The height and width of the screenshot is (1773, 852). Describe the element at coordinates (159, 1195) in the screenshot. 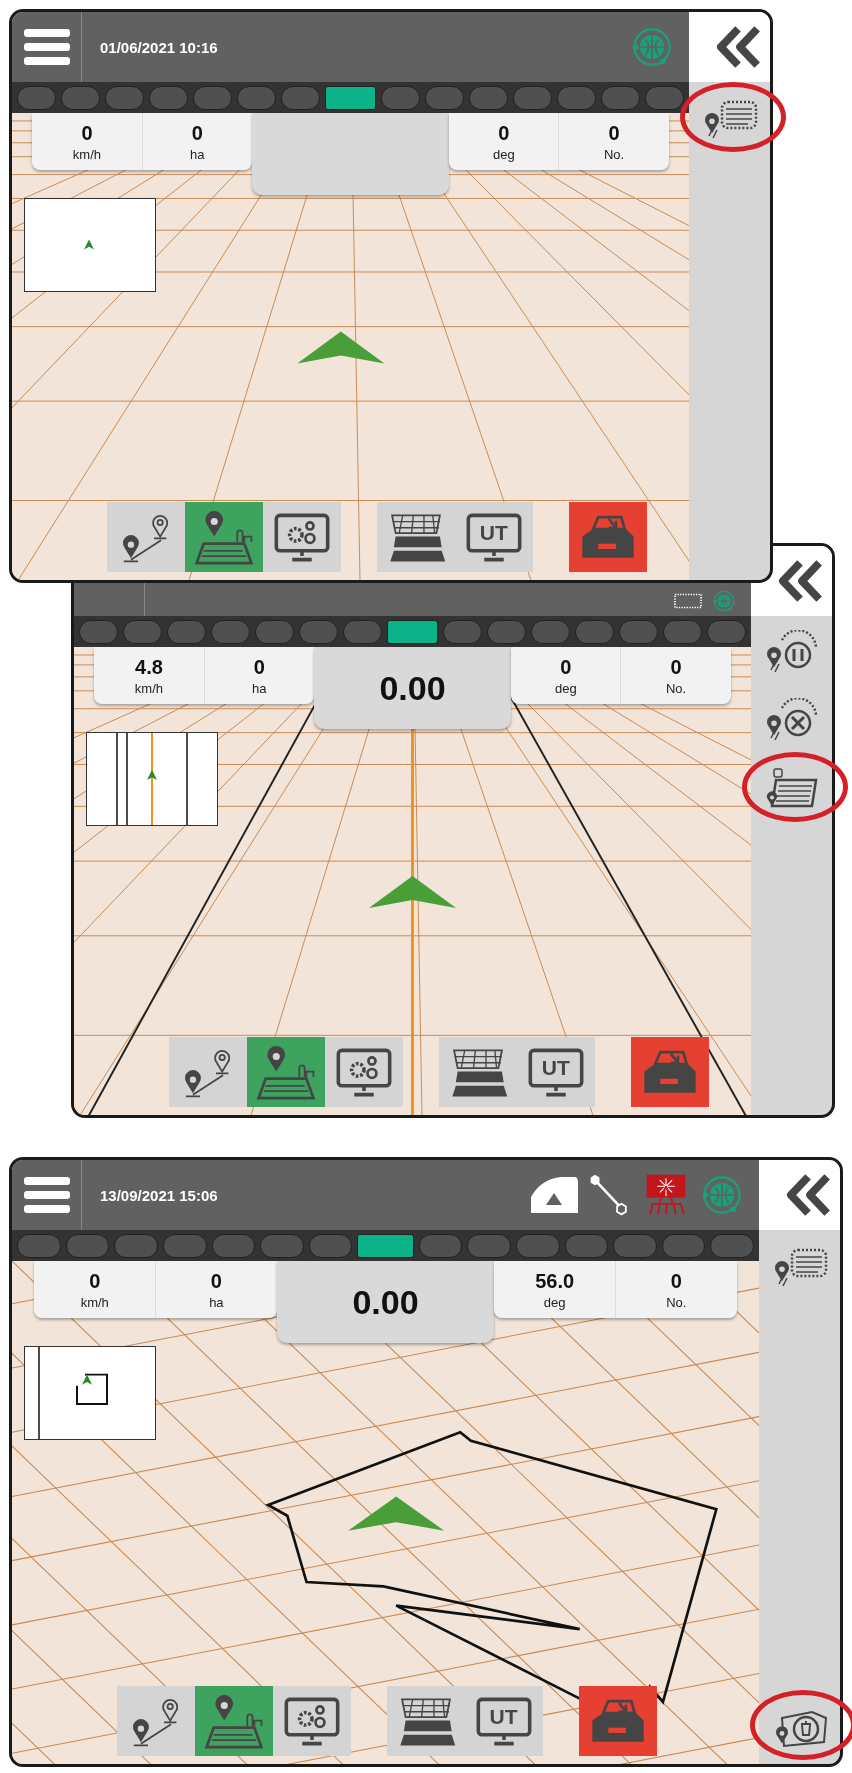

I see `date-time: 13/09/2021 15:06` at that location.